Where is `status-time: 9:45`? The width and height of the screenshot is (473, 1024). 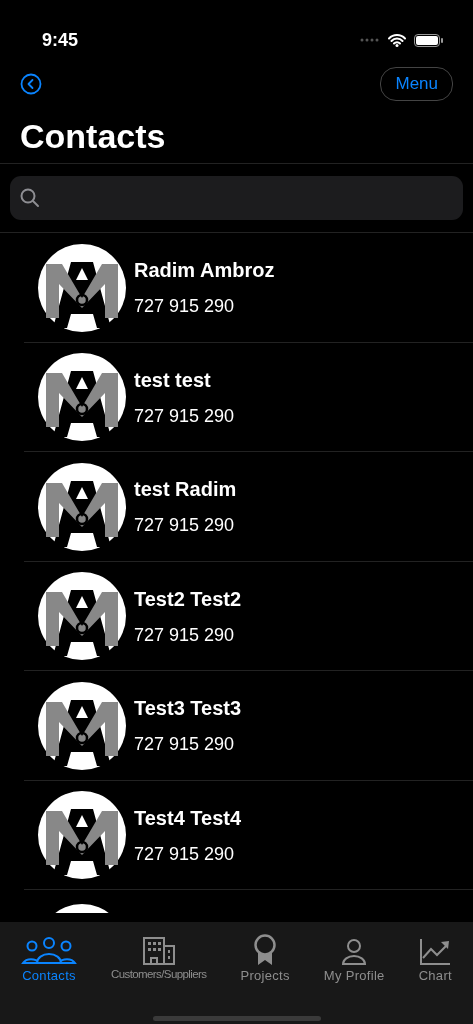 status-time: 9:45 is located at coordinates (60, 40).